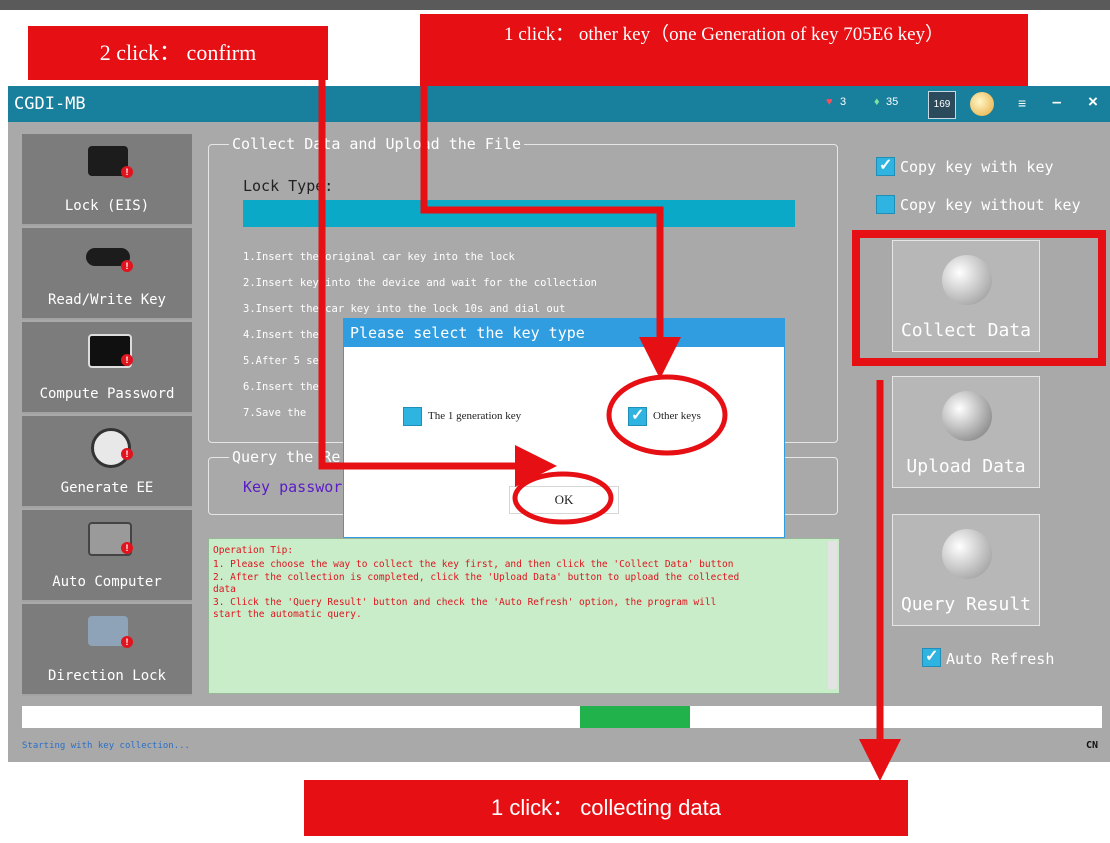  What do you see at coordinates (967, 554) in the screenshot?
I see `magnifier-icon` at bounding box center [967, 554].